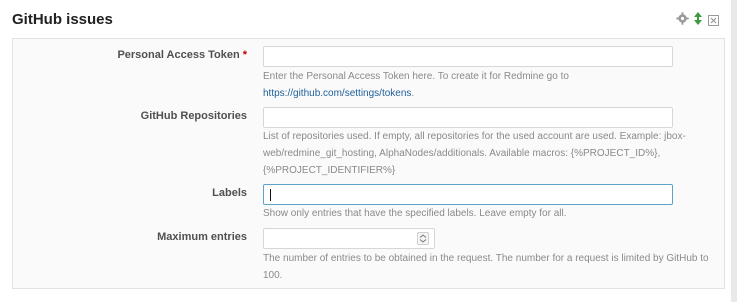 The height and width of the screenshot is (302, 737). What do you see at coordinates (193, 116) in the screenshot?
I see `repositories-label: GitHub Repositories` at bounding box center [193, 116].